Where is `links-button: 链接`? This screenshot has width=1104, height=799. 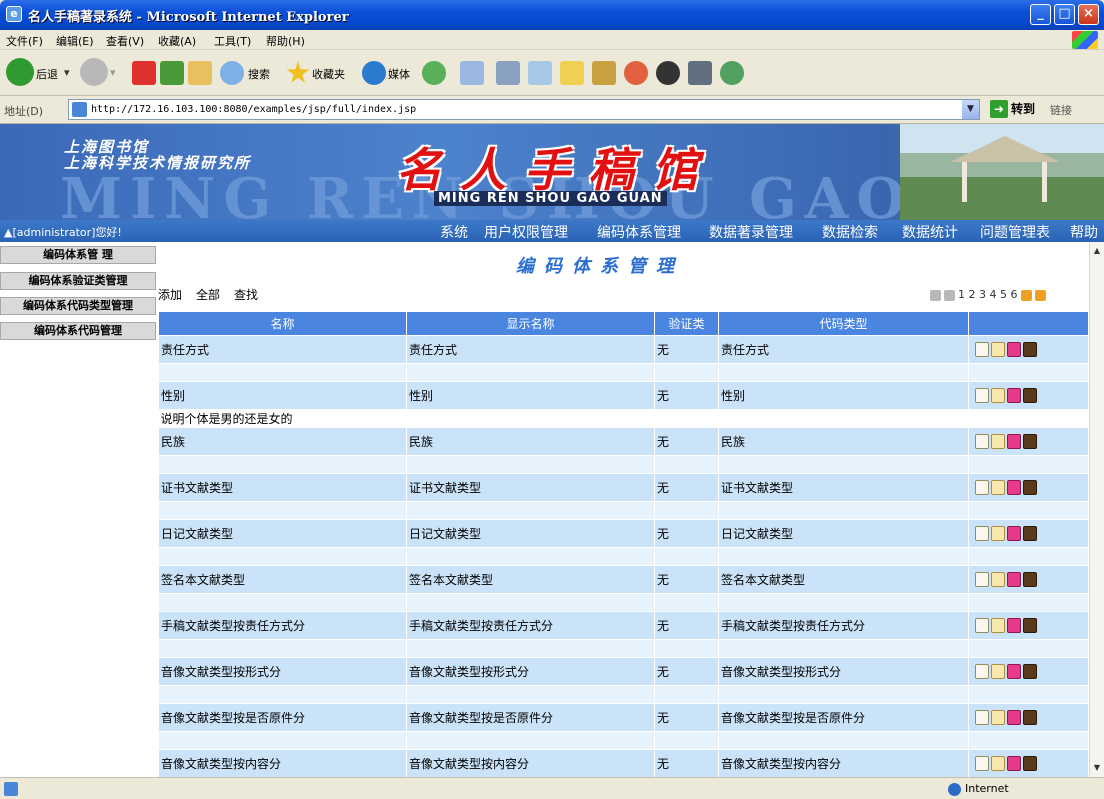
links-button: 链接 is located at coordinates (1061, 110).